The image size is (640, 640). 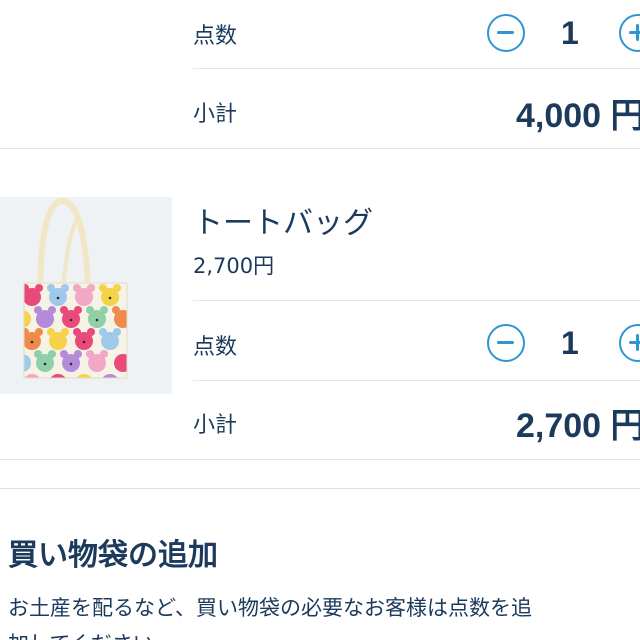 What do you see at coordinates (113, 555) in the screenshot?
I see `section-title: 買い物袋の追加` at bounding box center [113, 555].